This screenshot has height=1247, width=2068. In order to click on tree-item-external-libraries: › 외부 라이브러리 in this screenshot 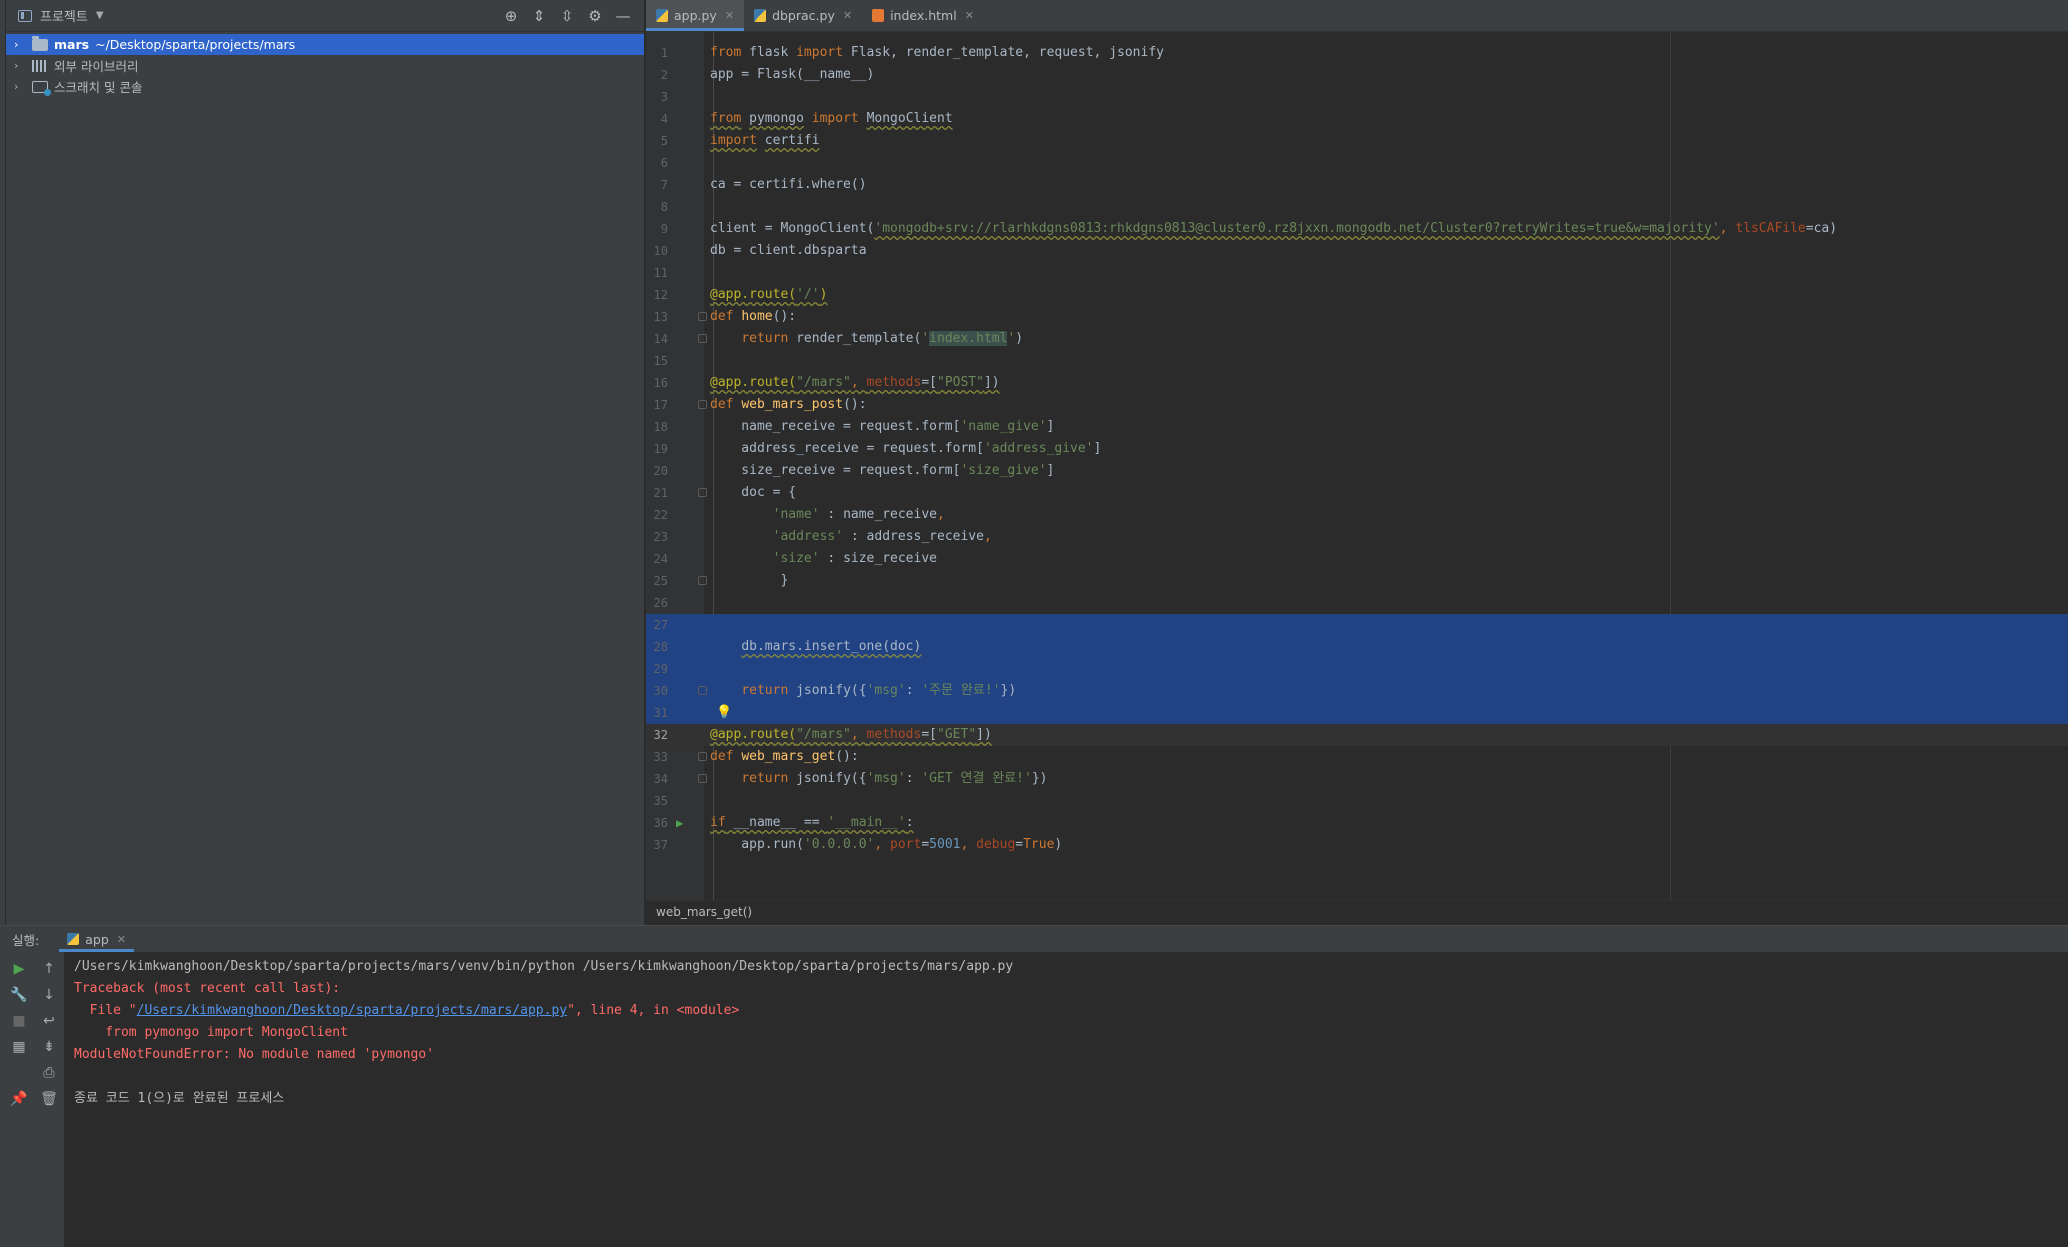, I will do `click(325, 65)`.